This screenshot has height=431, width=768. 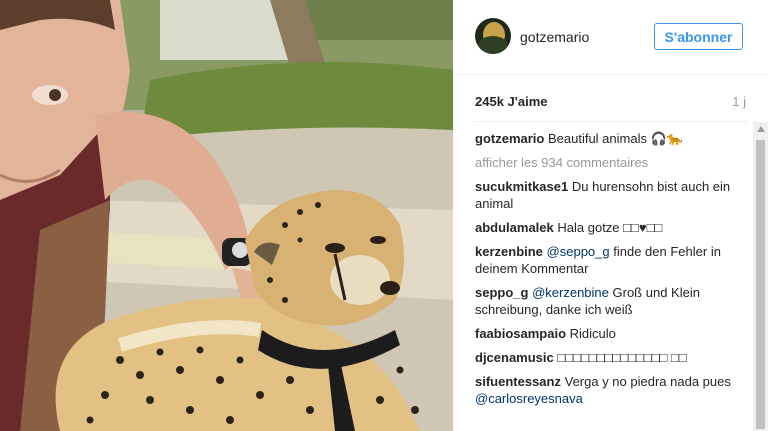 I want to click on comment-username: abdulamalek, so click(x=514, y=227).